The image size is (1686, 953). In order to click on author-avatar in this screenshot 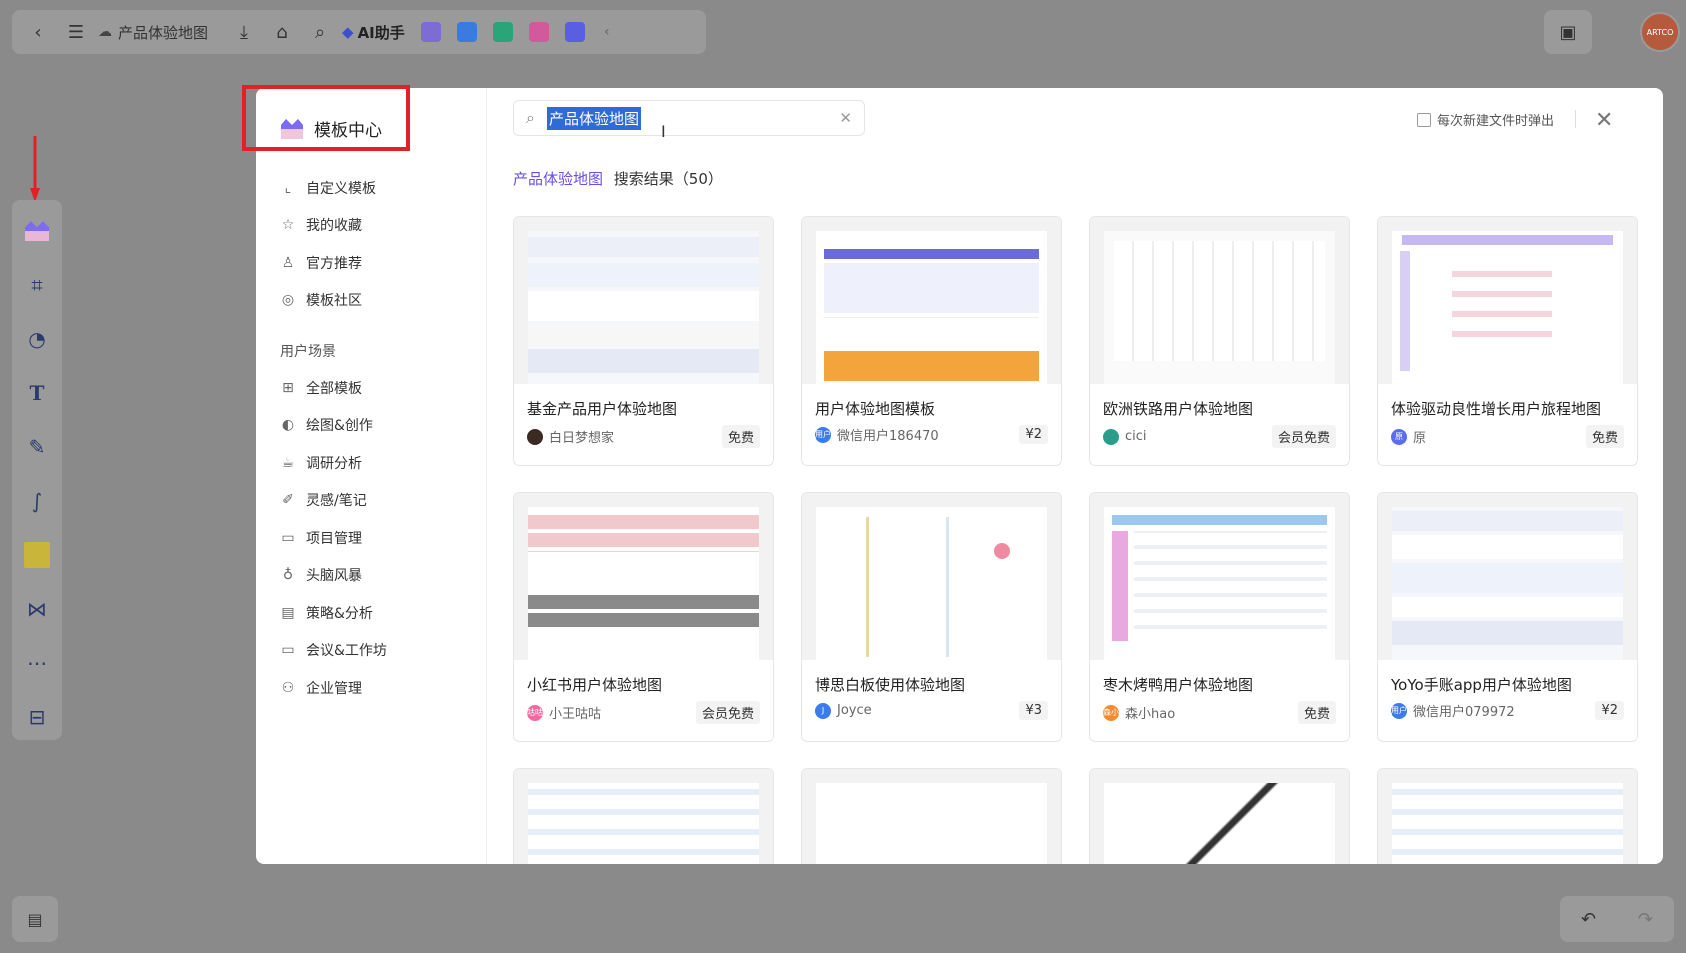, I will do `click(535, 436)`.